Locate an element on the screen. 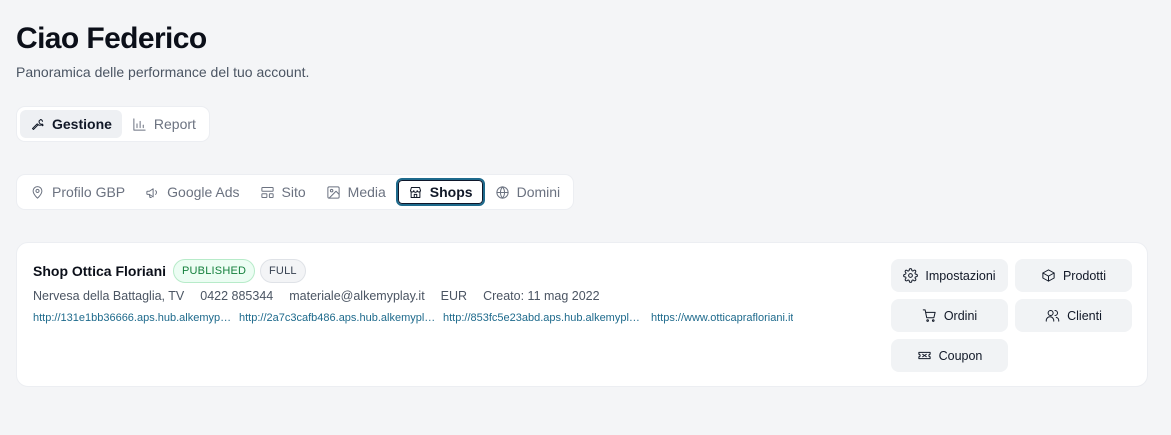 The height and width of the screenshot is (435, 1171). tab-sito: Sito is located at coordinates (283, 192).